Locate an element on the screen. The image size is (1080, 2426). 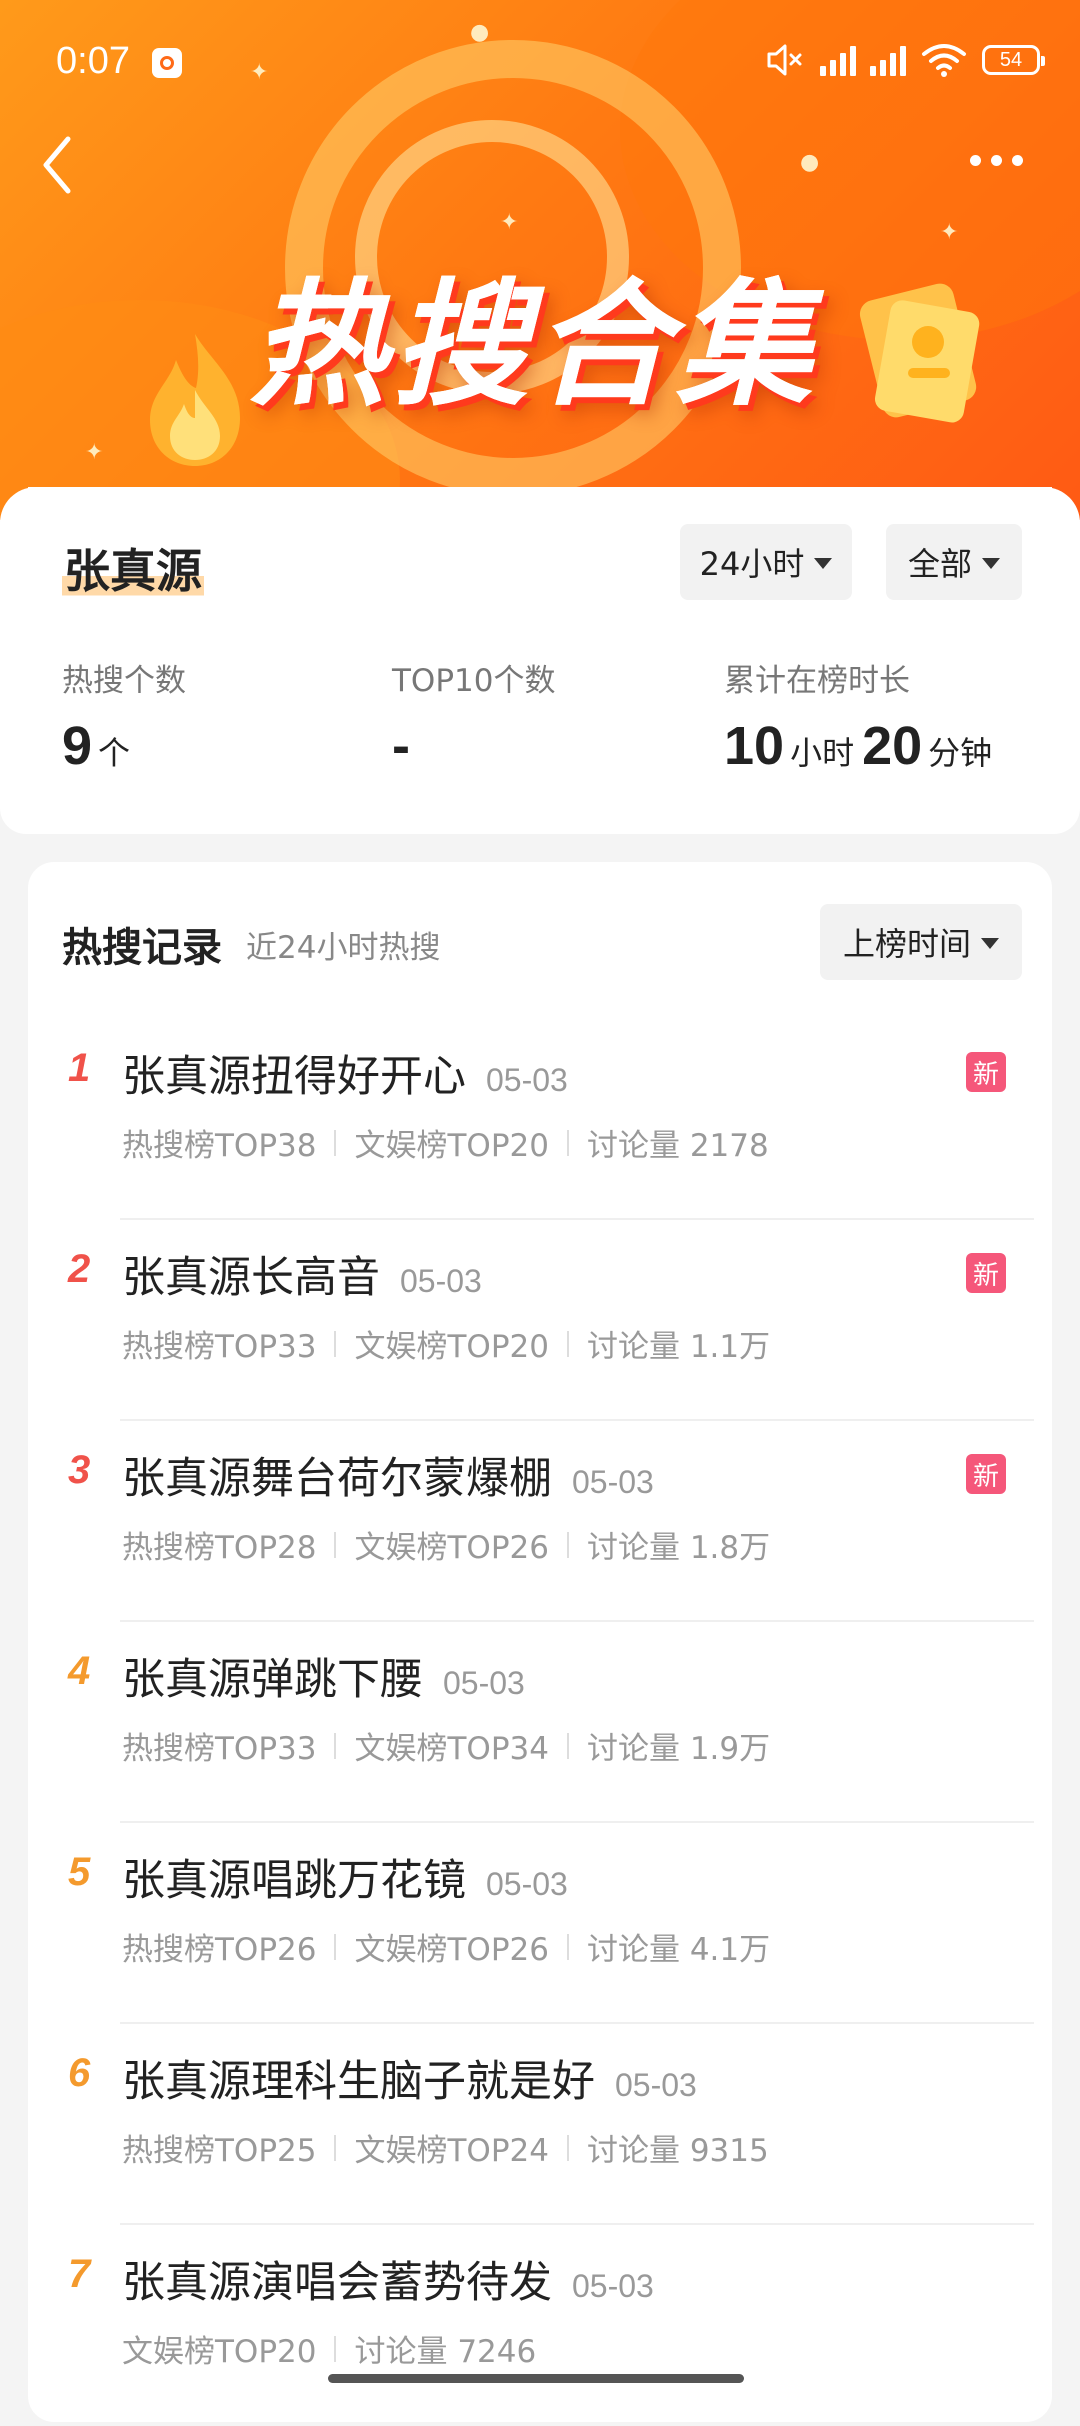
discussion-count: 讨论量 1.9万 is located at coordinates (678, 1749).